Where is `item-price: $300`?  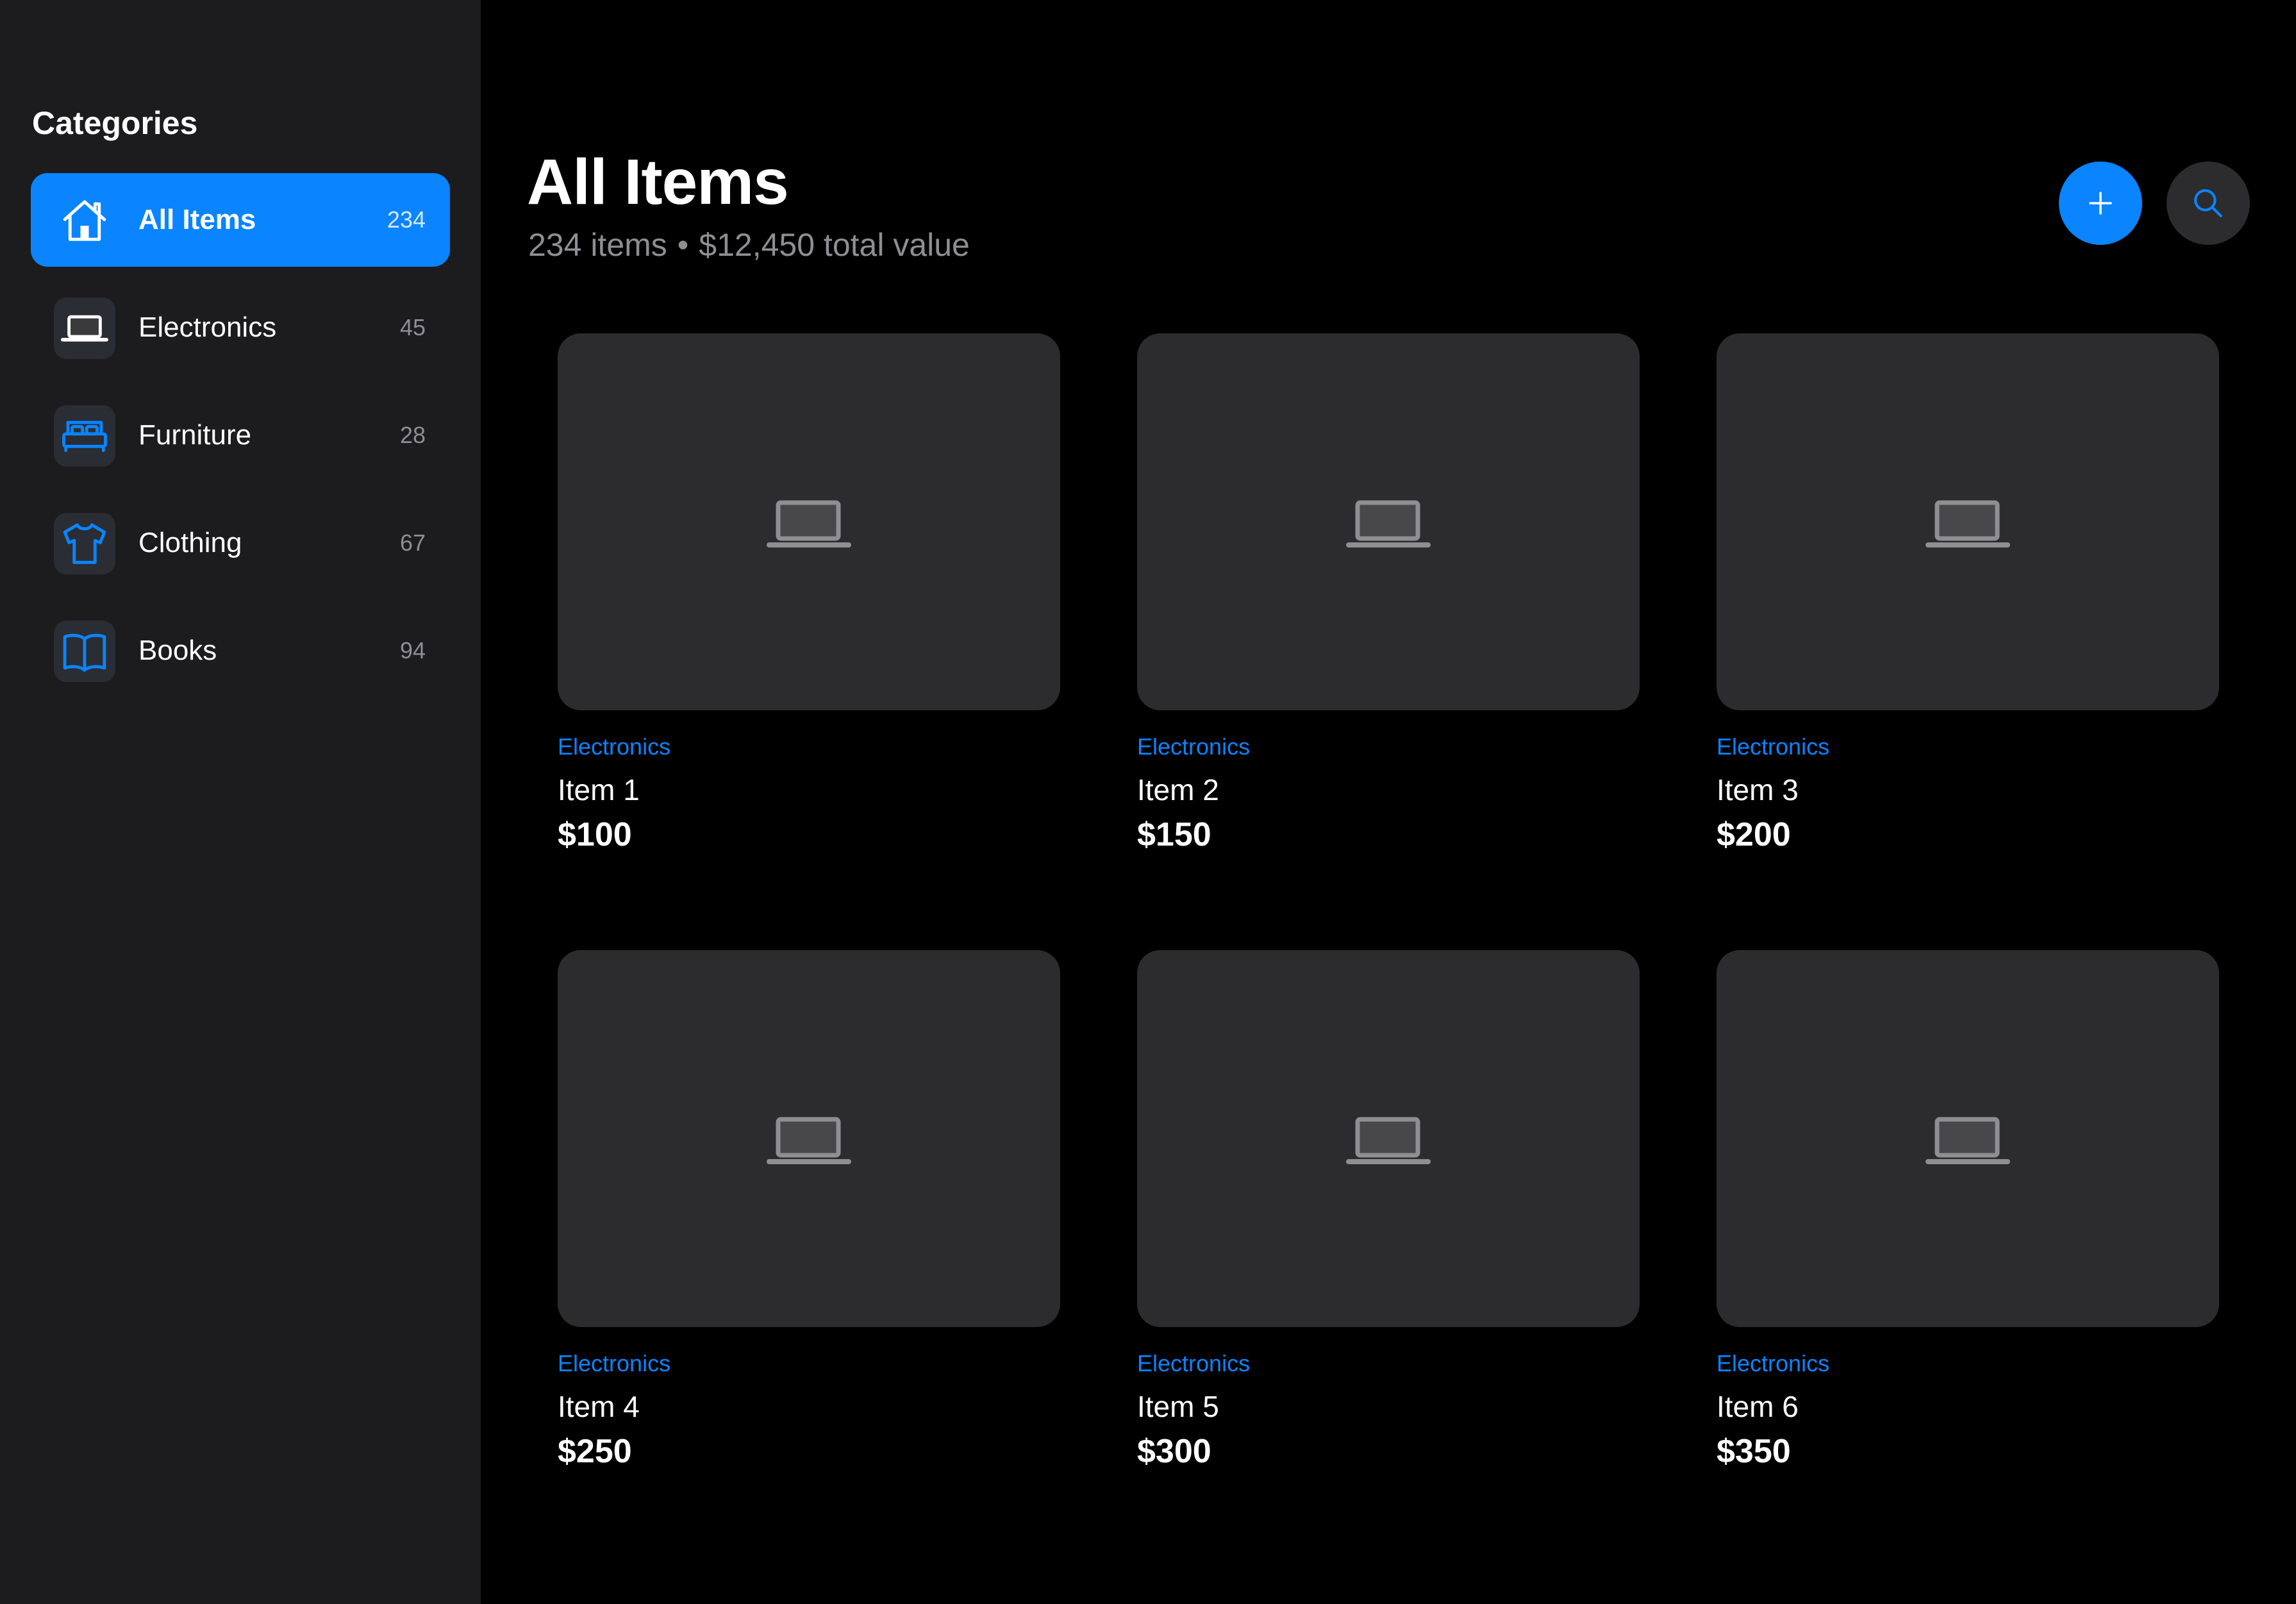 item-price: $300 is located at coordinates (1174, 1451).